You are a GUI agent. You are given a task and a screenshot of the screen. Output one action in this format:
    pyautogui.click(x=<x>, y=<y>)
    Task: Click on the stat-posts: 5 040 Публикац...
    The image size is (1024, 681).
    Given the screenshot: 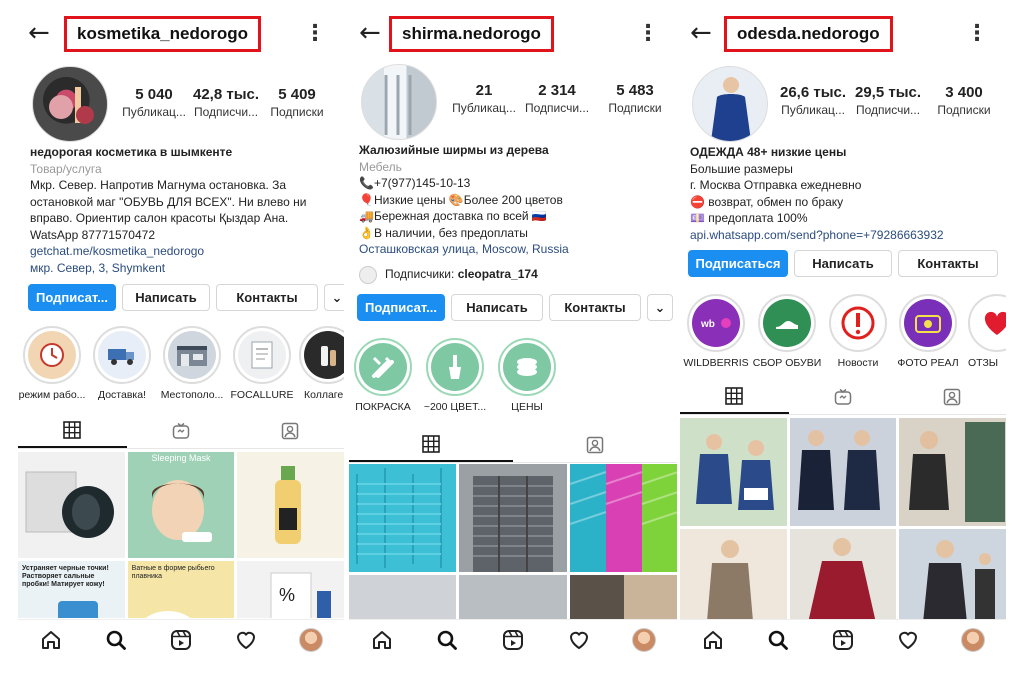 What is the action you would take?
    pyautogui.click(x=154, y=103)
    